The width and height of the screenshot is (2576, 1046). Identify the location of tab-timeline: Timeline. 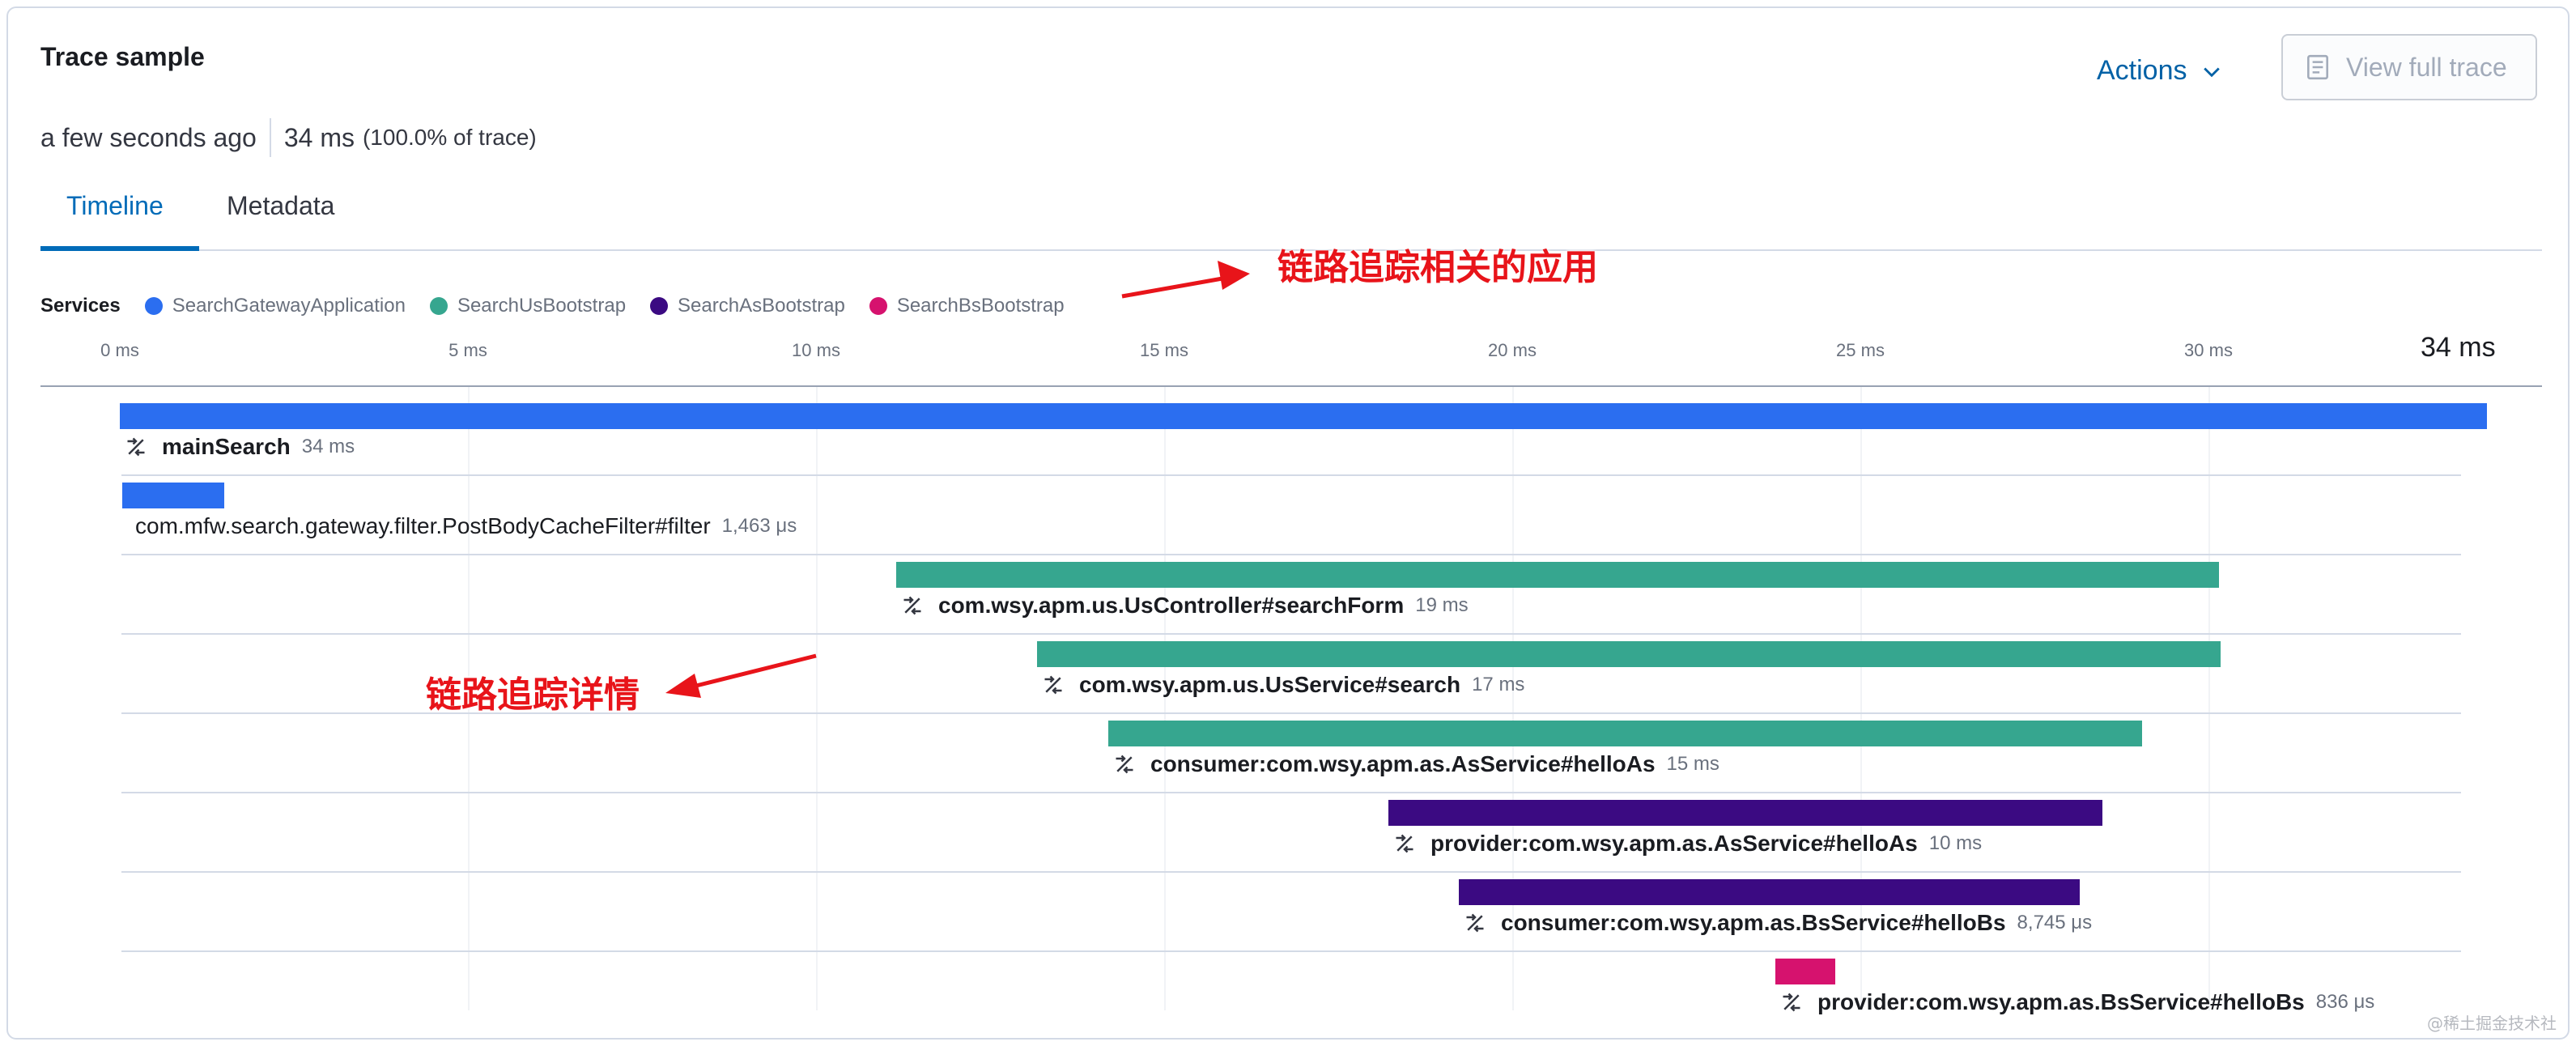
(115, 206).